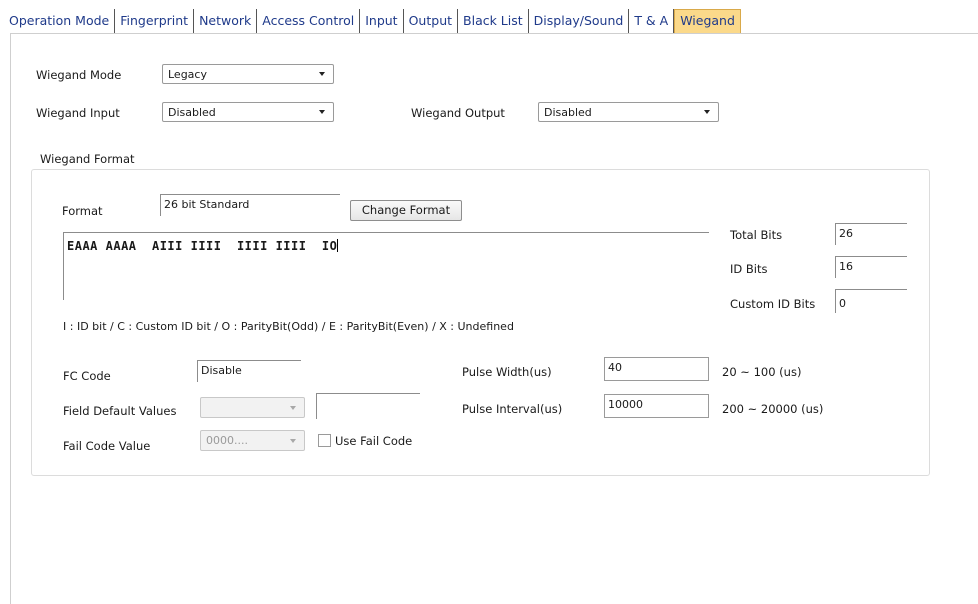 The width and height of the screenshot is (978, 604). What do you see at coordinates (192, 112) in the screenshot?
I see `wiegand-input-value: Disabled` at bounding box center [192, 112].